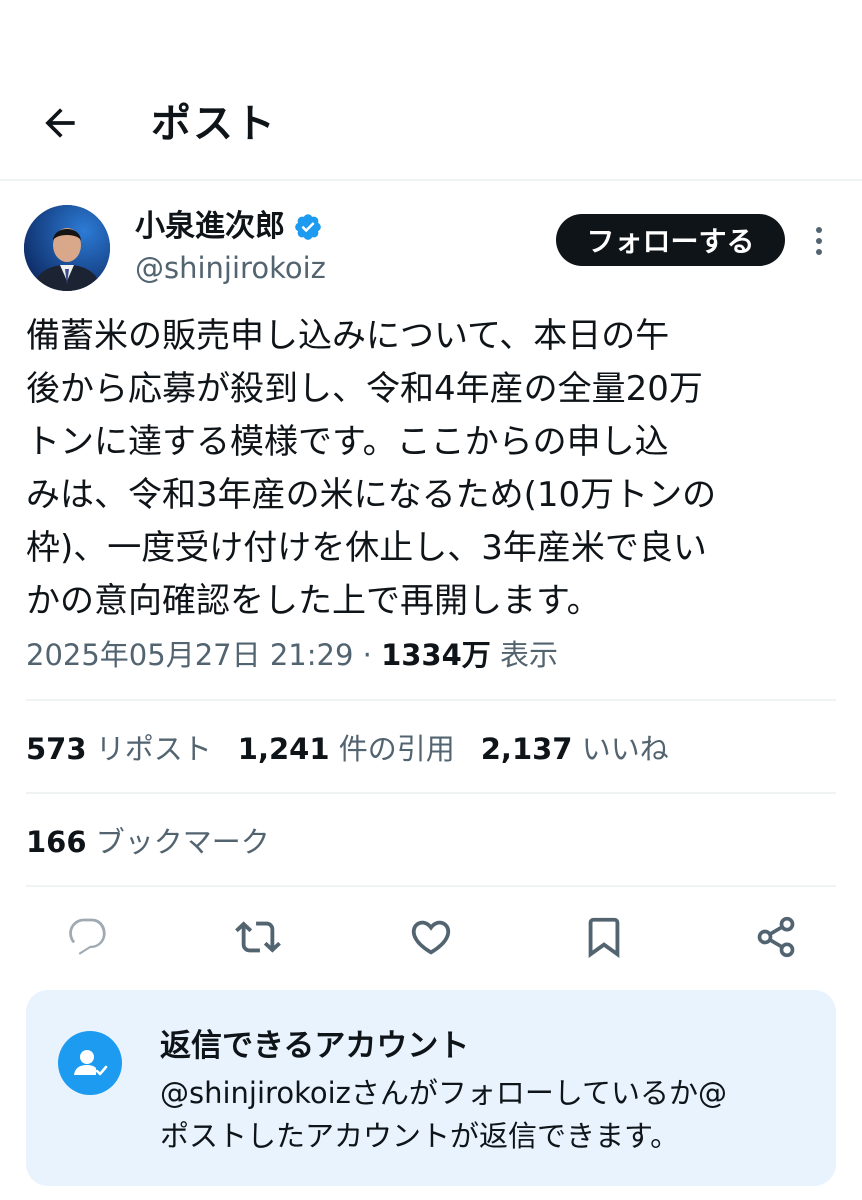  What do you see at coordinates (283, 749) in the screenshot?
I see `quotes-count: 1,241` at bounding box center [283, 749].